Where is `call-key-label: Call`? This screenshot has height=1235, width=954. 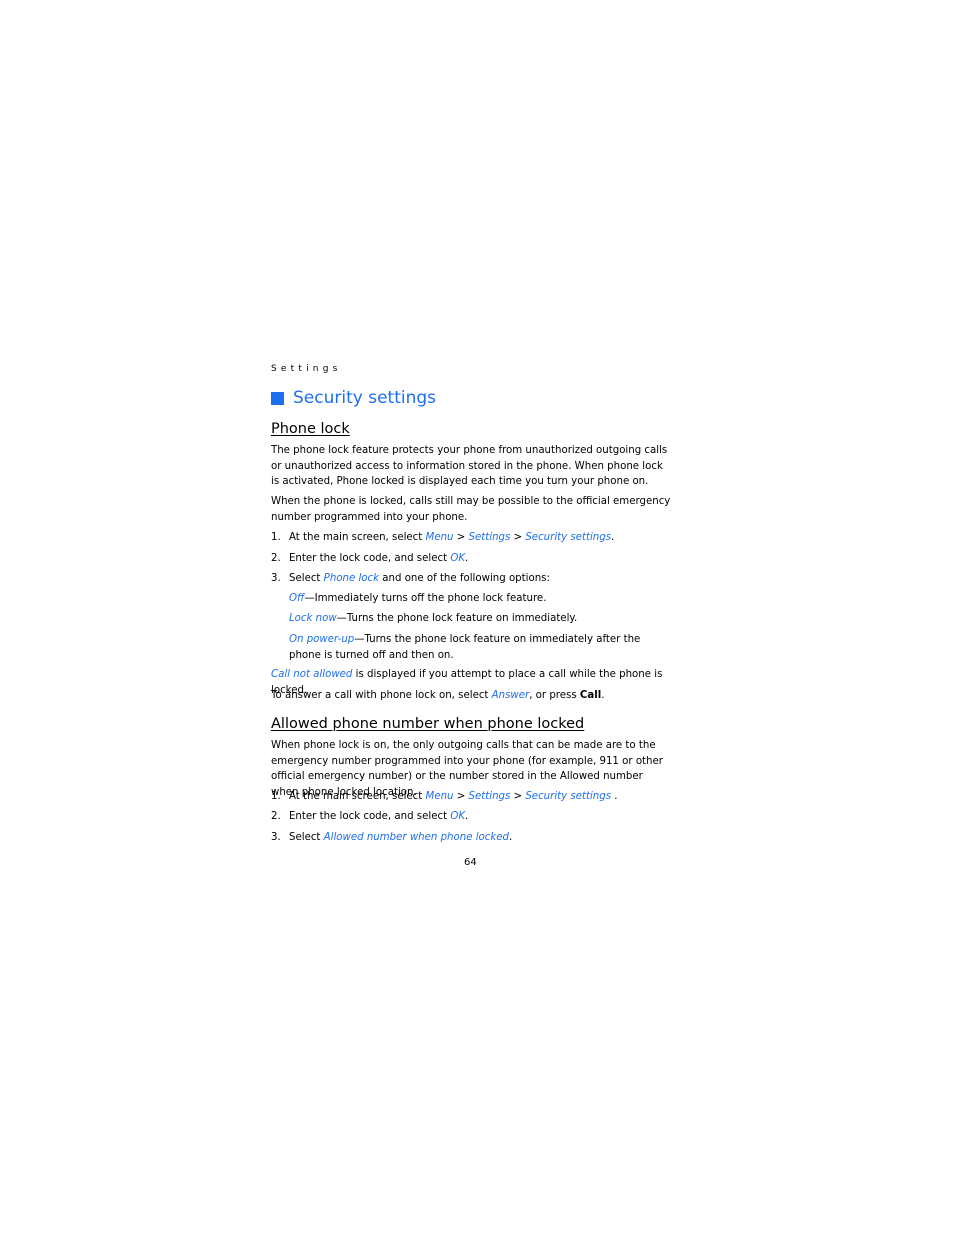
call-key-label: Call is located at coordinates (590, 695).